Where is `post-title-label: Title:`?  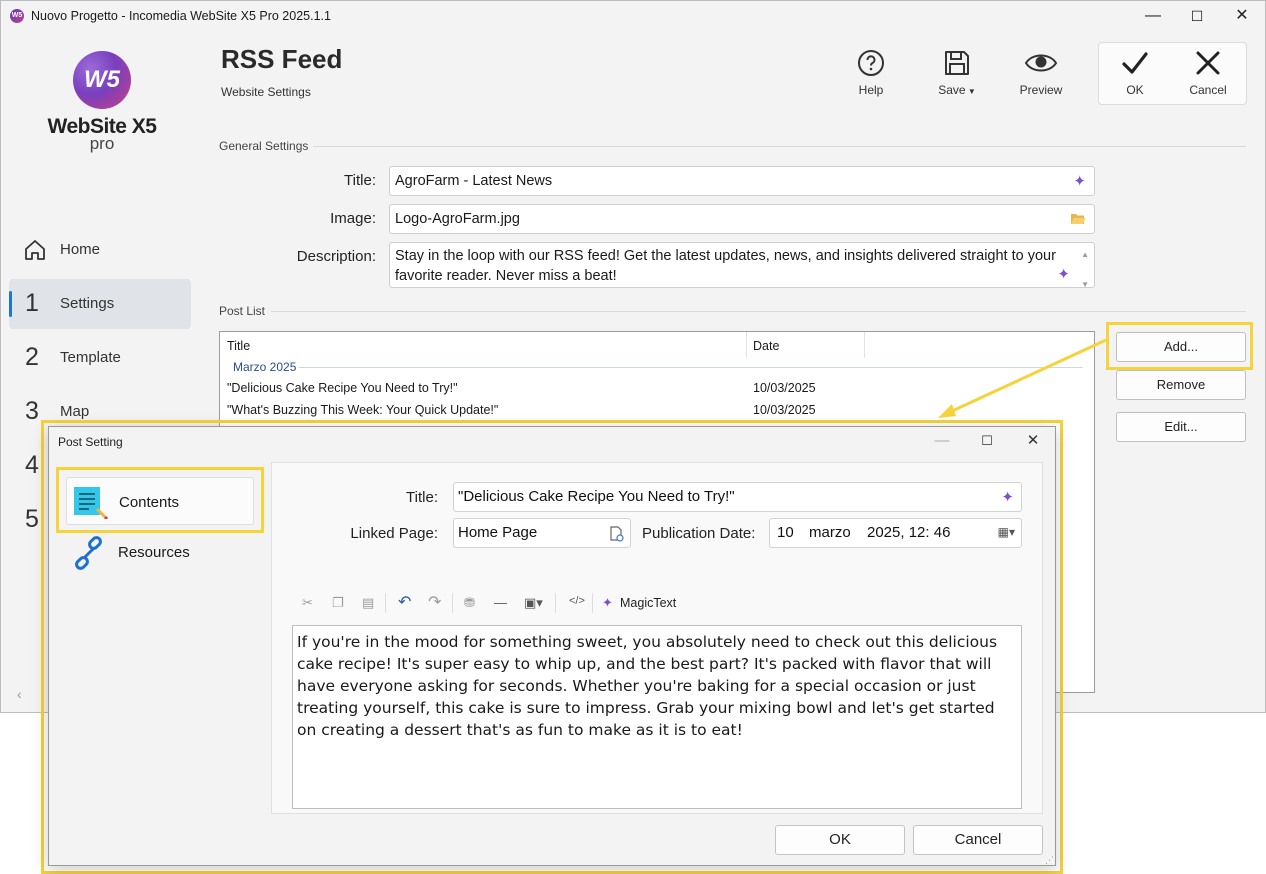 post-title-label: Title: is located at coordinates (422, 497).